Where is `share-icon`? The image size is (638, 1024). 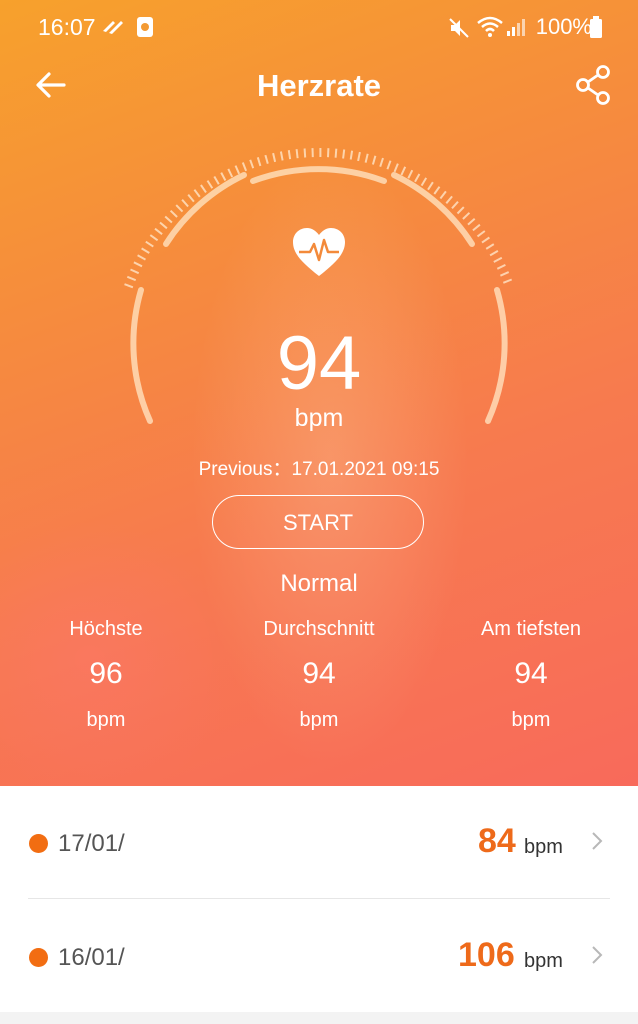 share-icon is located at coordinates (594, 85).